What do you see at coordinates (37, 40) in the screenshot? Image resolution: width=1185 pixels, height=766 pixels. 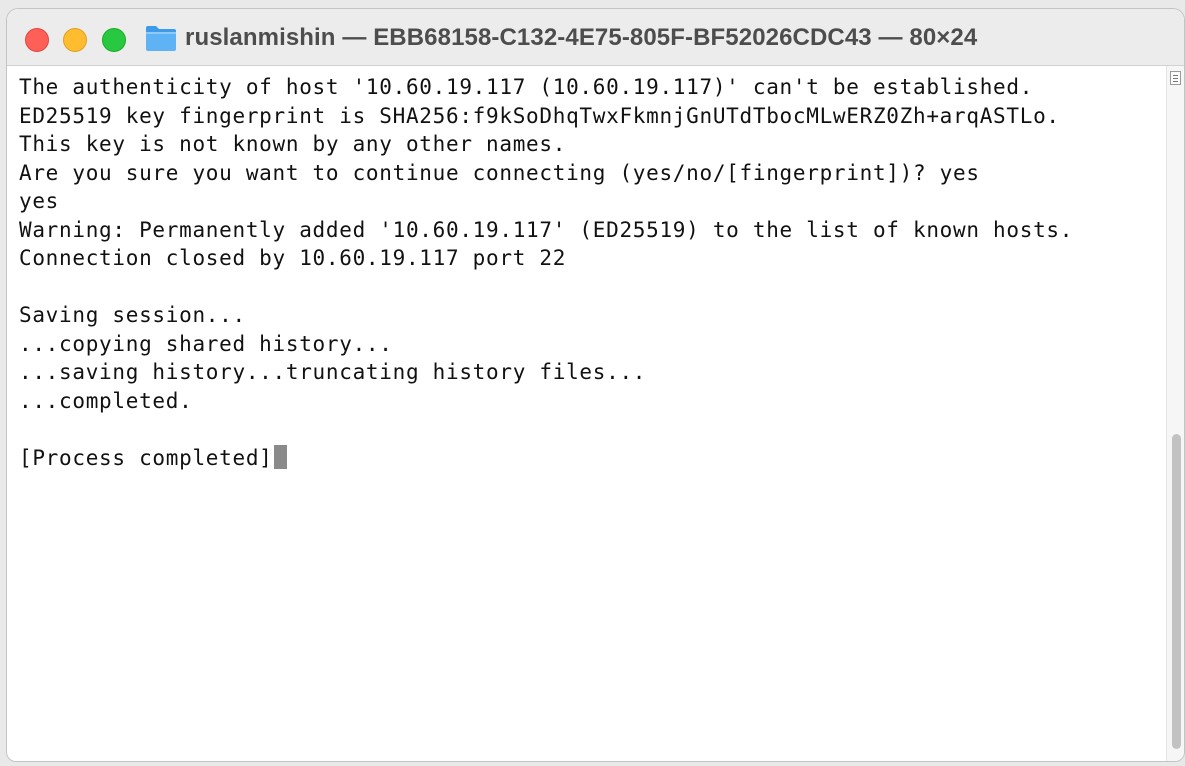 I see `close-window-button` at bounding box center [37, 40].